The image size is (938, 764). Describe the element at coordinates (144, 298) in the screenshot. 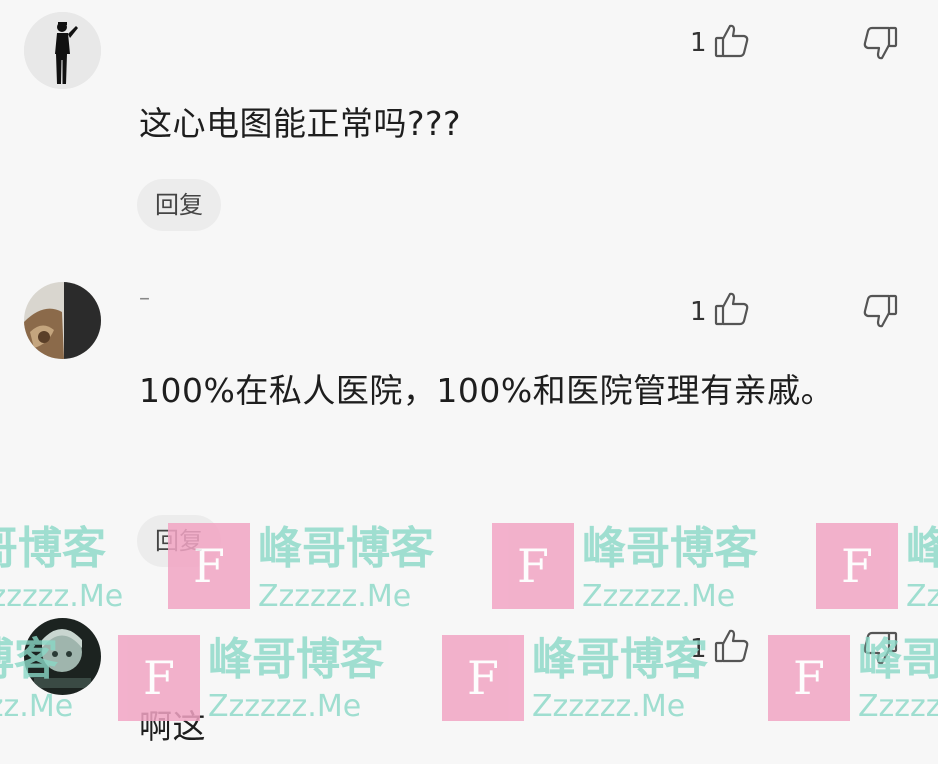

I see `username: –` at that location.